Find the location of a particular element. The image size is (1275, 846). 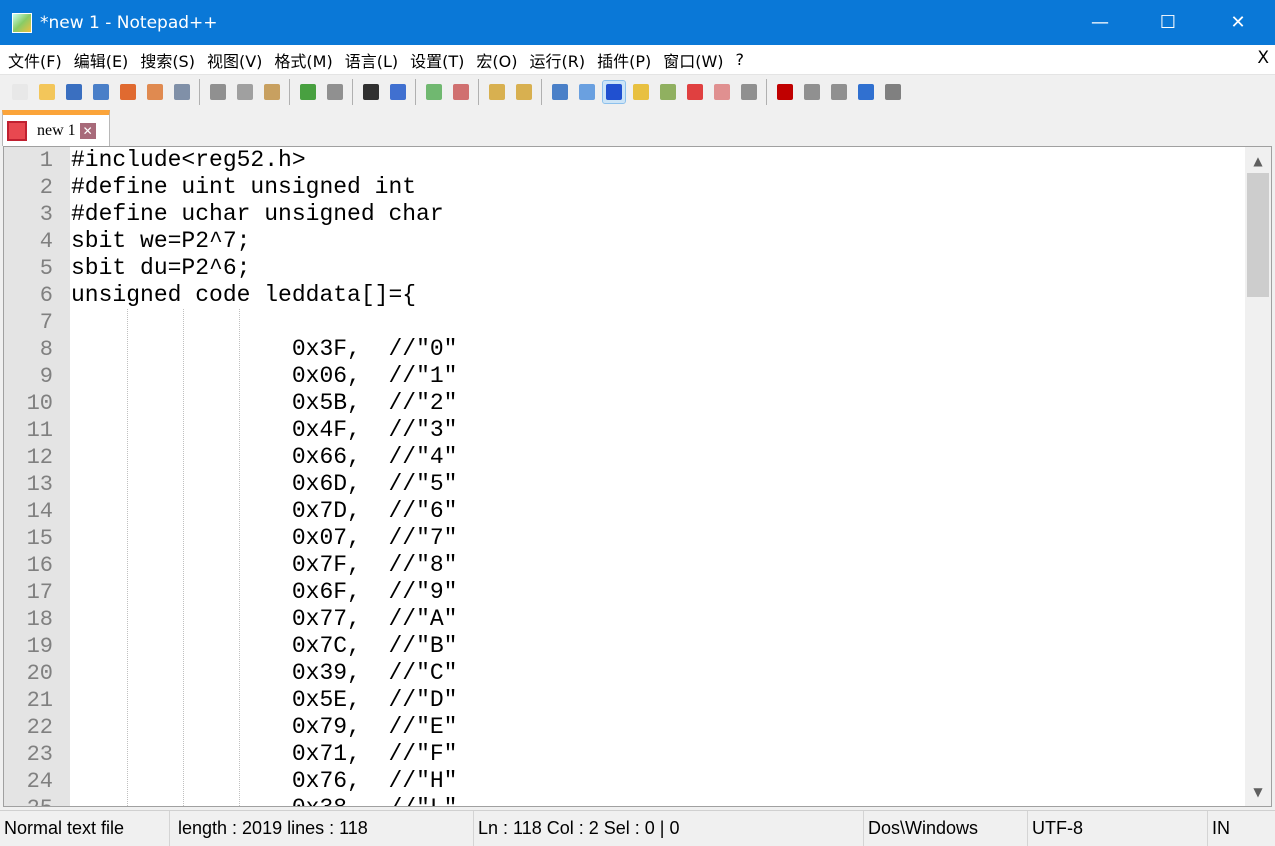

close-document-button: X is located at coordinates (1263, 58).